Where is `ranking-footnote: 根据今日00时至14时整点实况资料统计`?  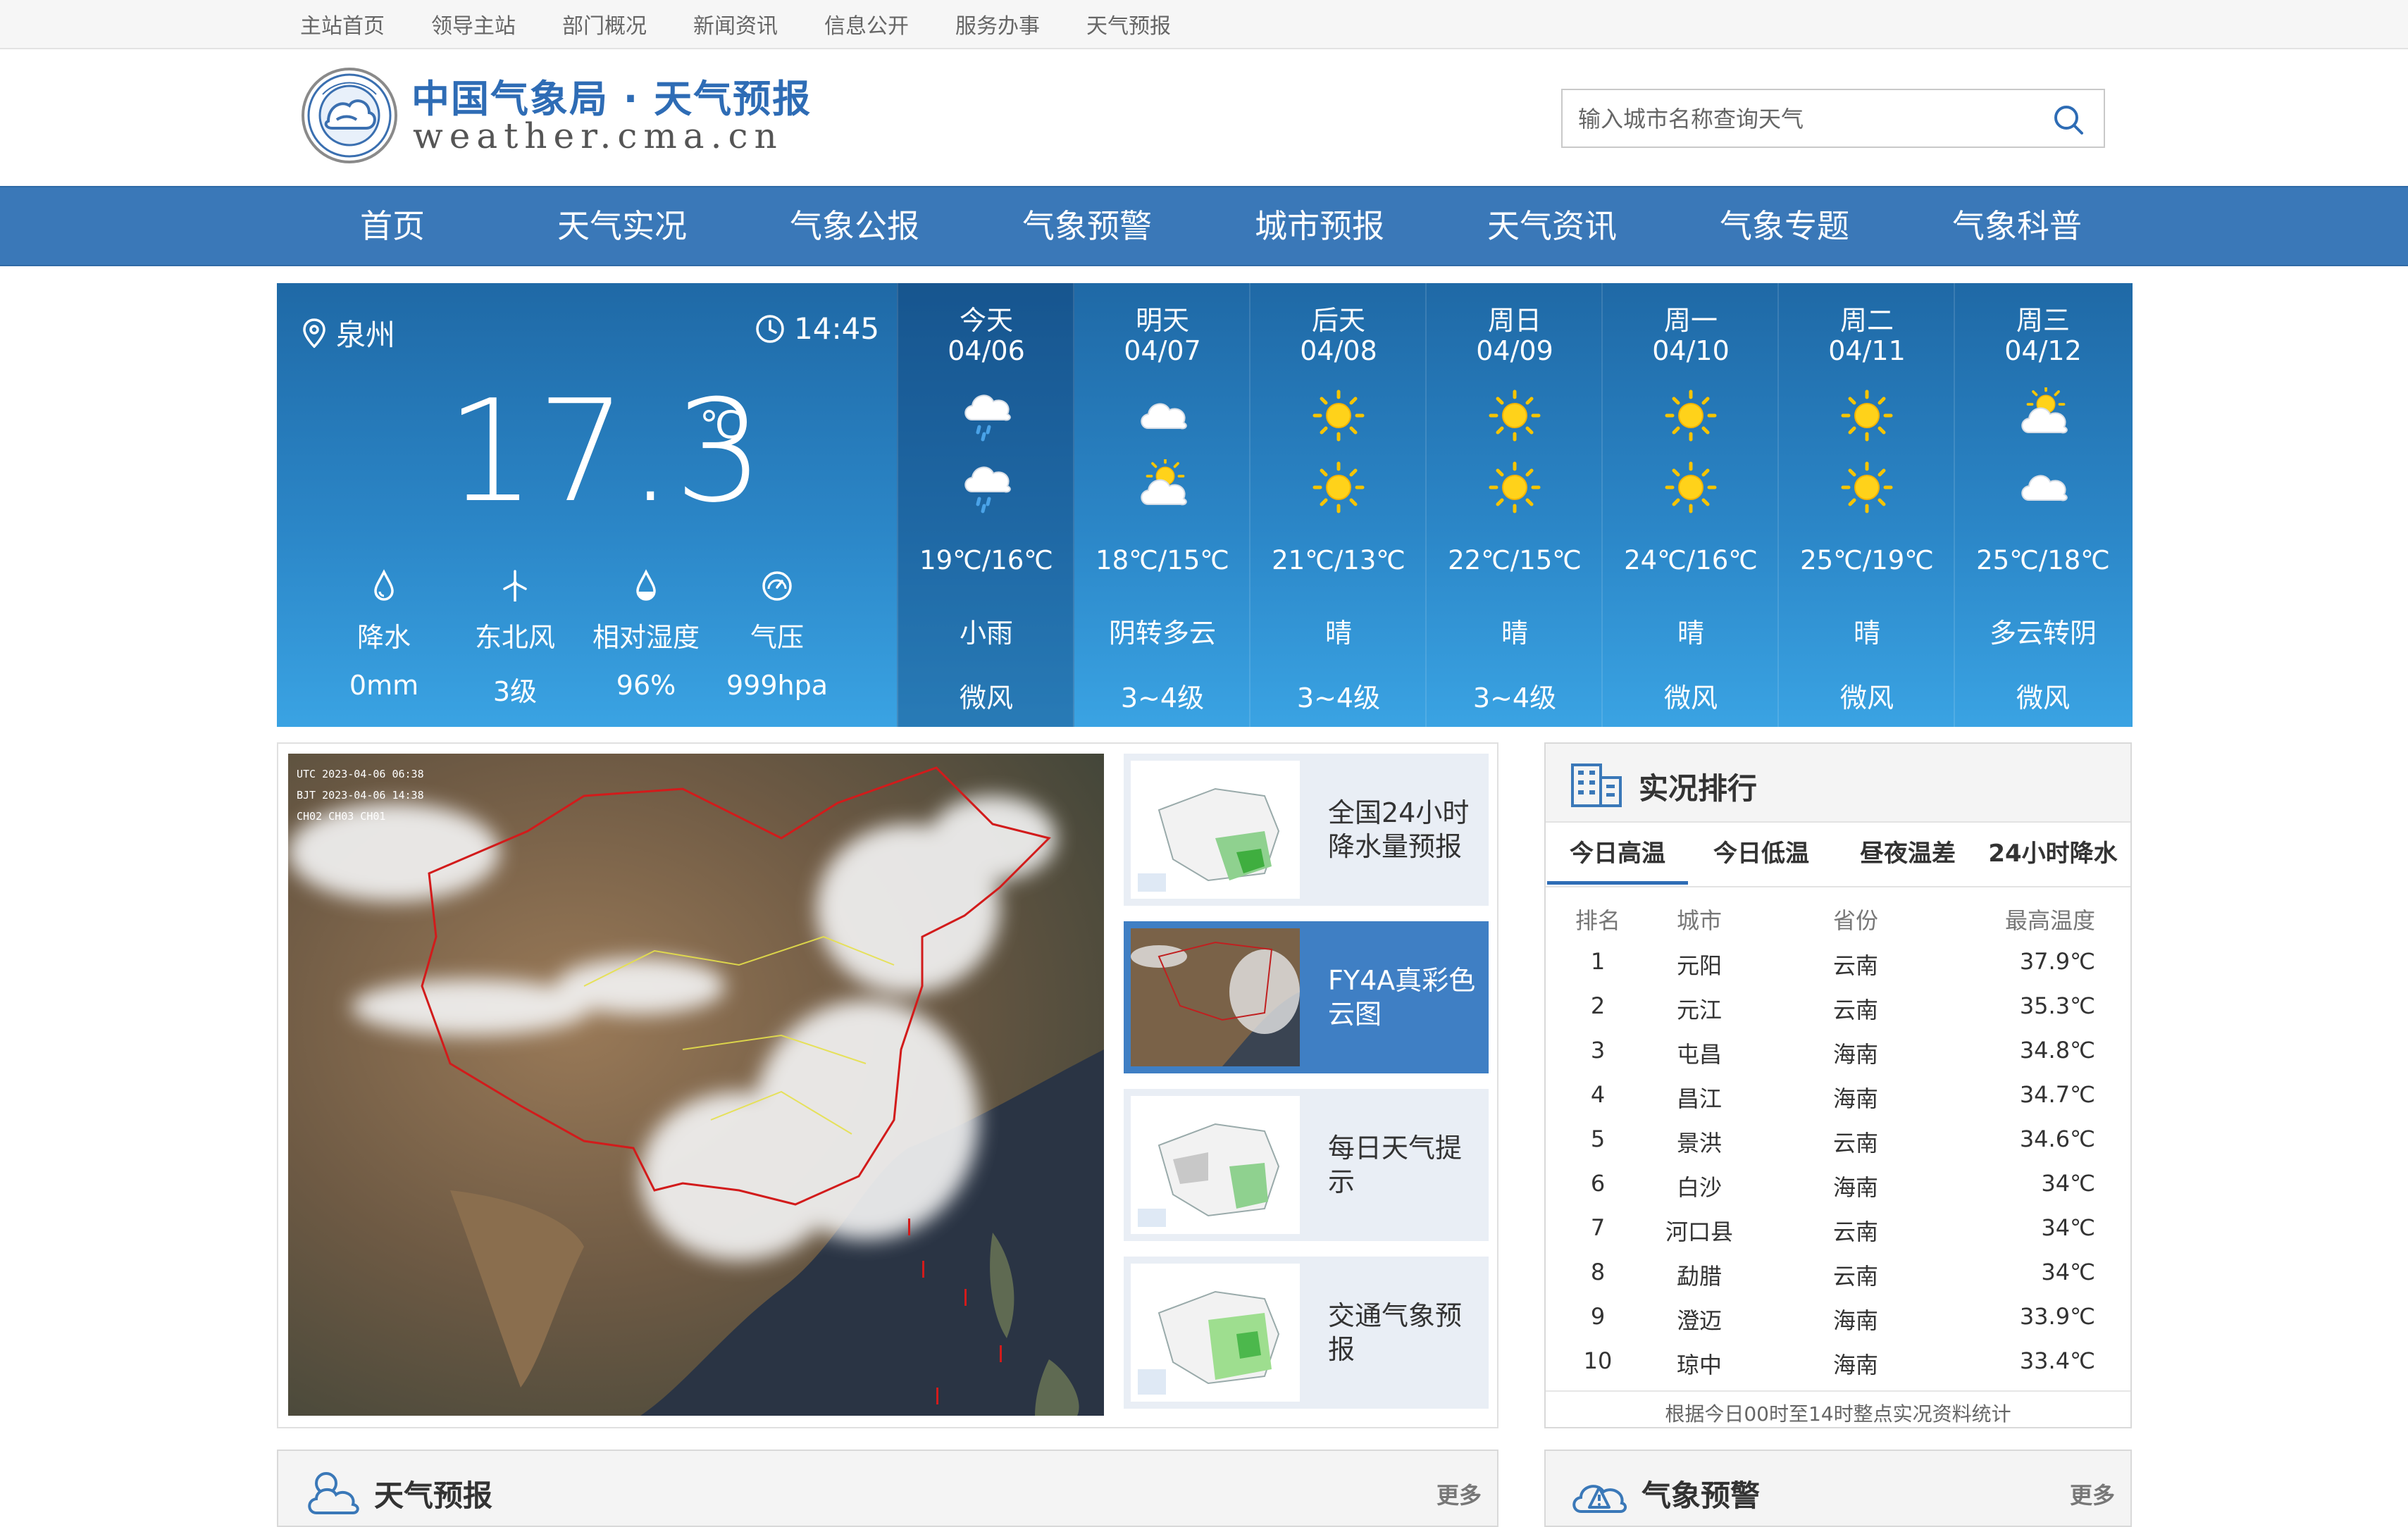 ranking-footnote: 根据今日00时至14时整点实况资料统计 is located at coordinates (1838, 1408).